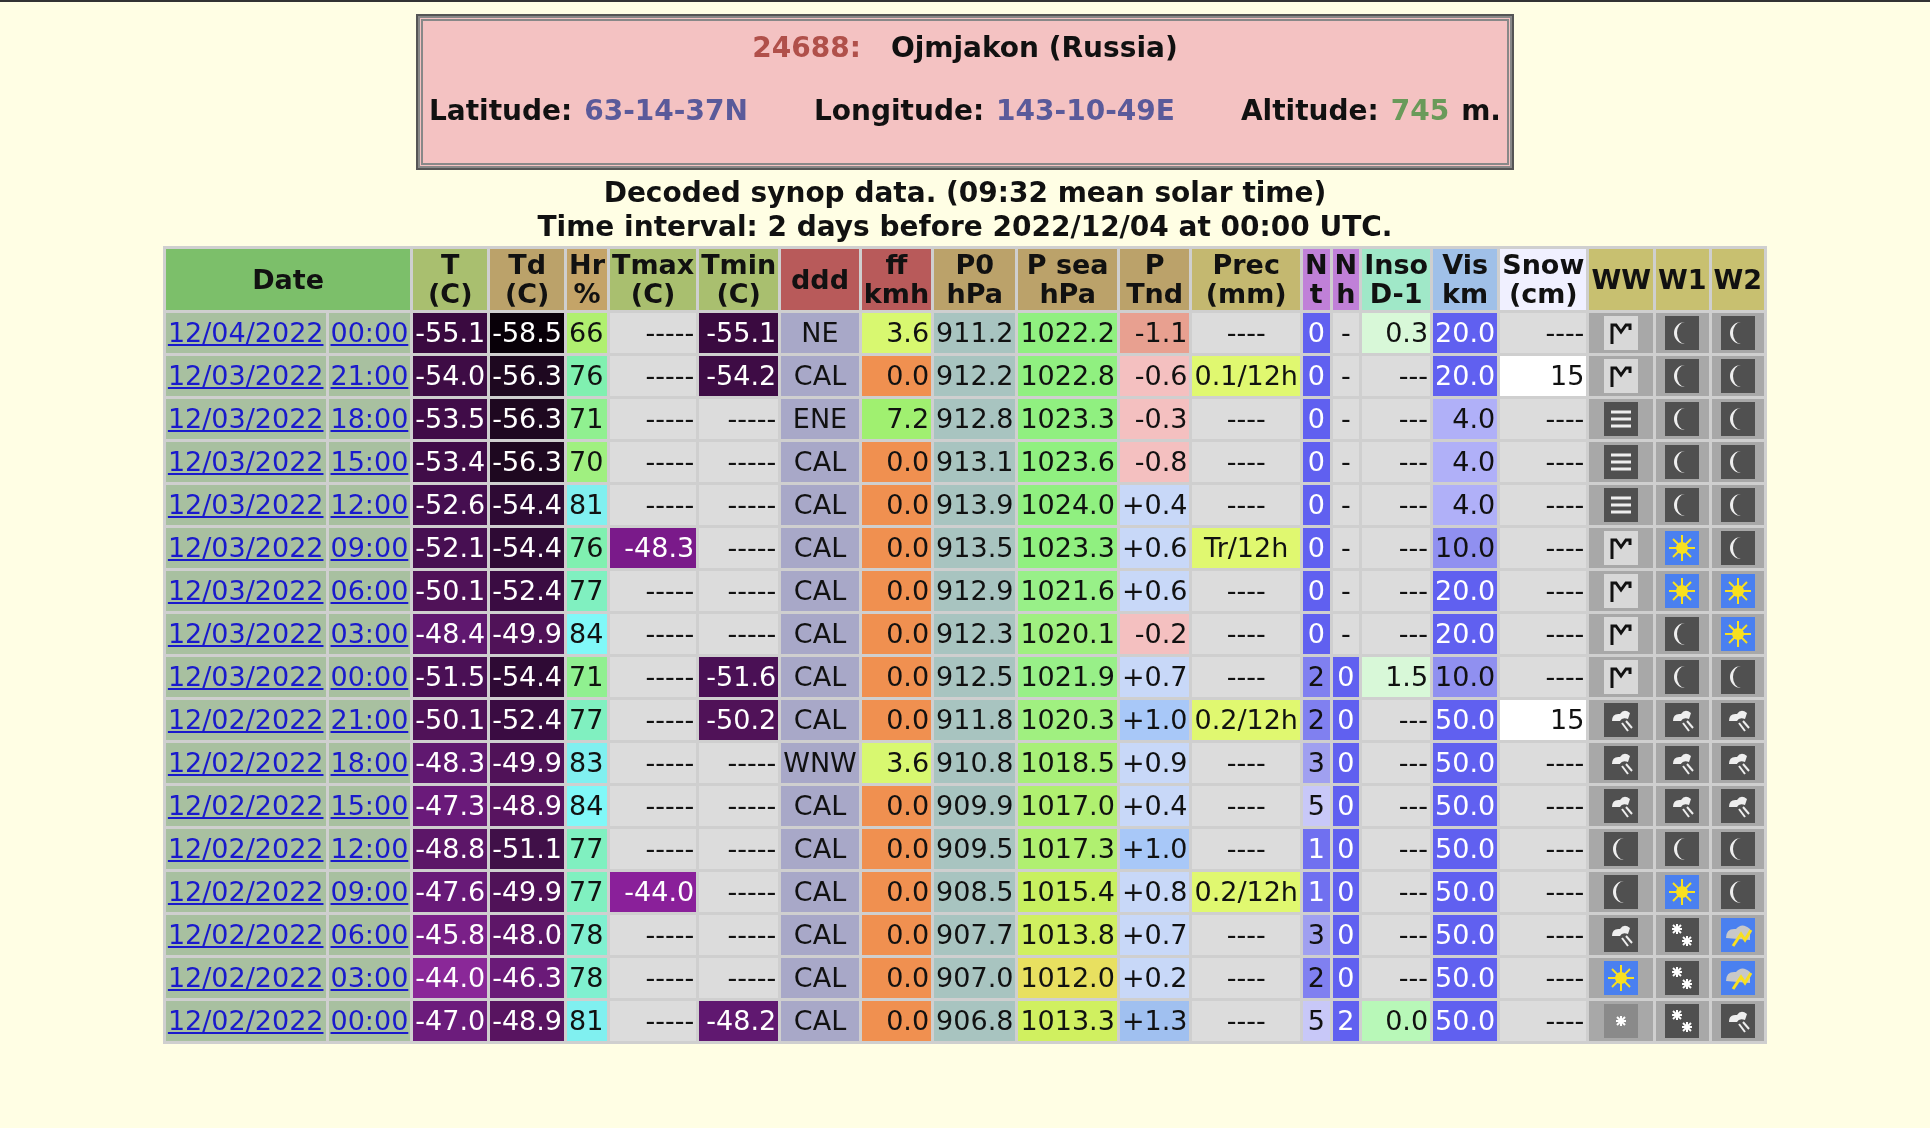 The image size is (1930, 1128). What do you see at coordinates (1154, 461) in the screenshot?
I see `table-cell: -0.8` at bounding box center [1154, 461].